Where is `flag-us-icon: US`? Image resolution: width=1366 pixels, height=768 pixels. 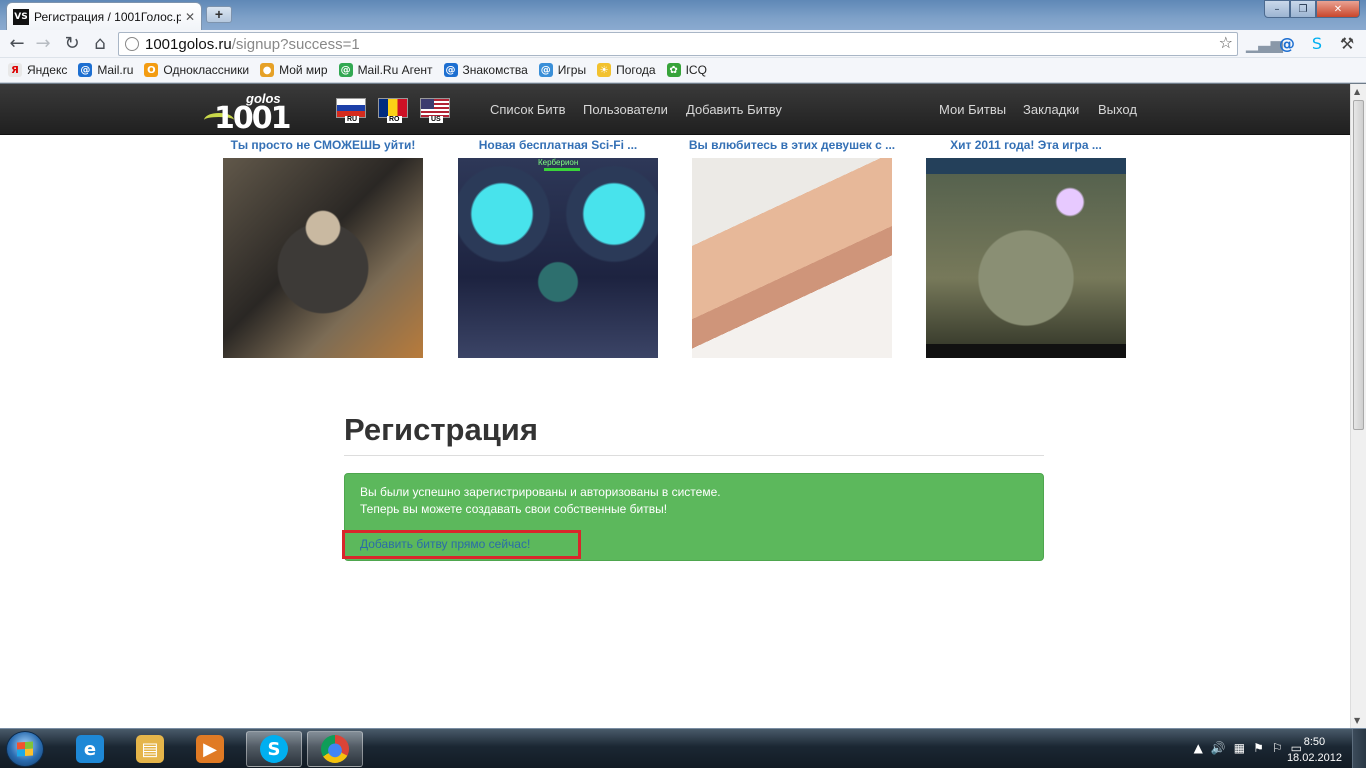
flag-us-icon: US is located at coordinates (435, 110).